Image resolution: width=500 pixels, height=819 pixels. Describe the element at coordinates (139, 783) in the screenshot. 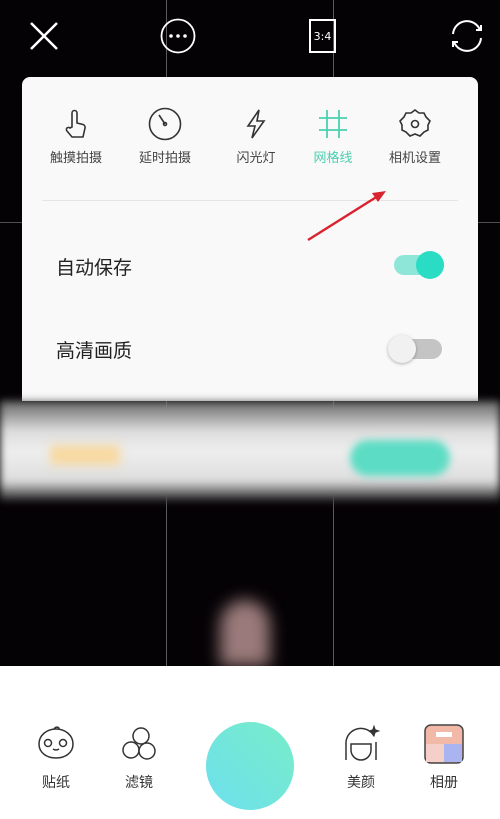

I see `toolbar-label: 滤镜` at that location.